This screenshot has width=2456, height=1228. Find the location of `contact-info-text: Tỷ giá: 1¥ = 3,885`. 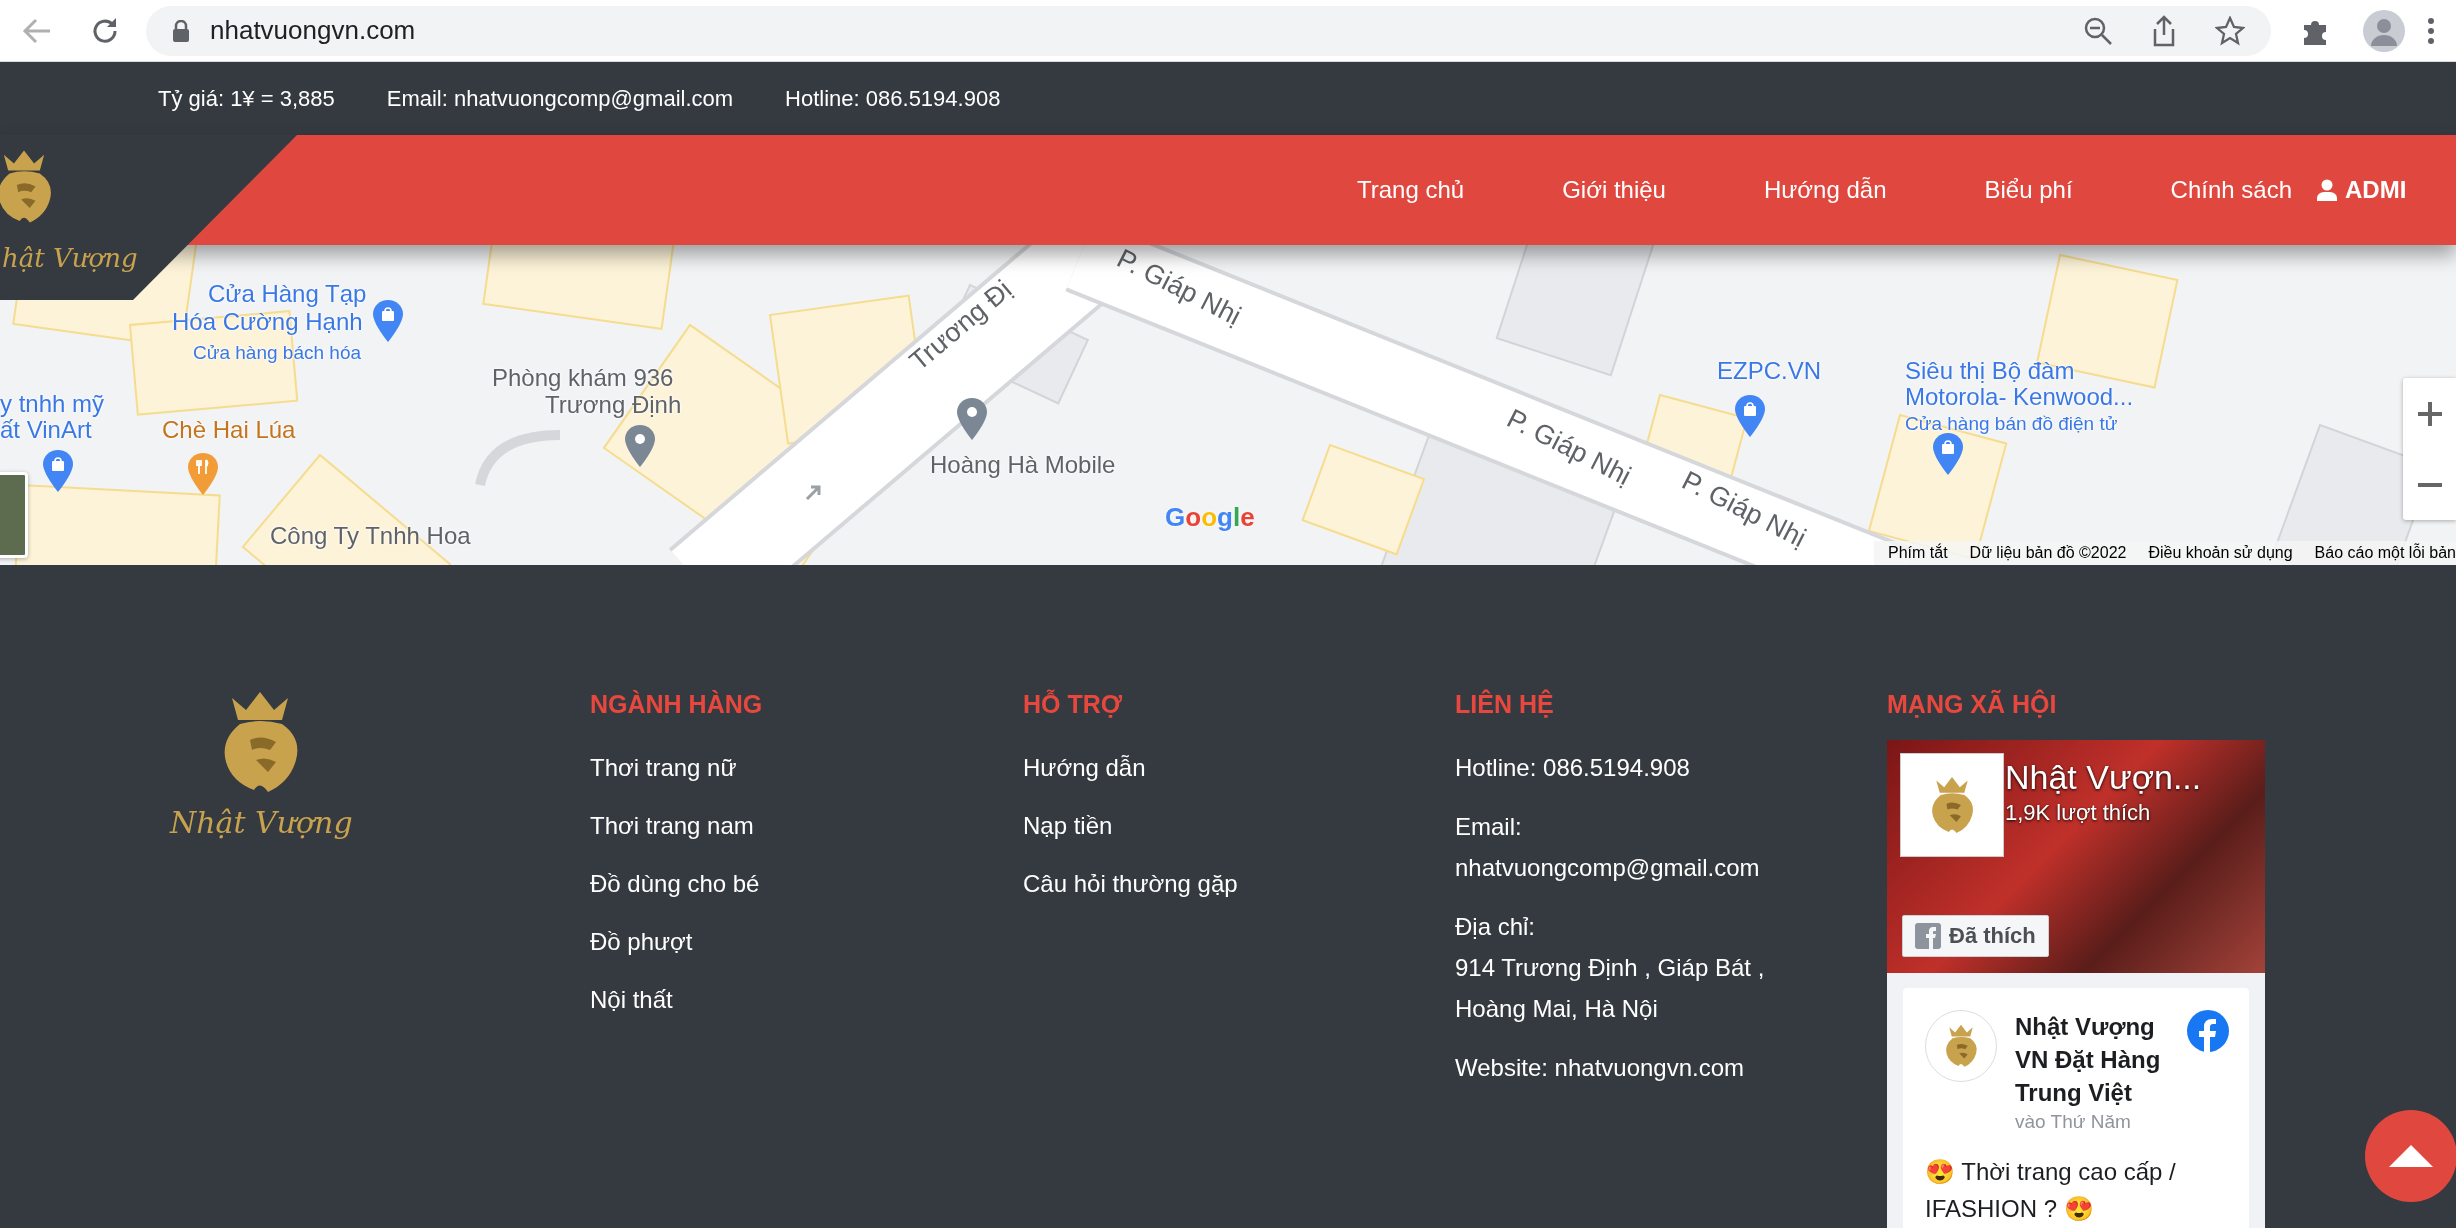

contact-info-text: Tỷ giá: 1¥ = 3,885 is located at coordinates (246, 98).